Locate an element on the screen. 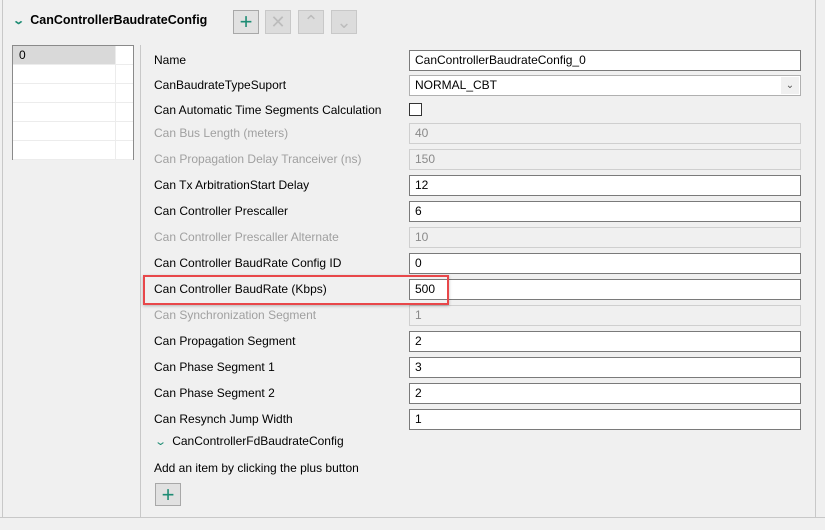 The height and width of the screenshot is (530, 825). can-resynch-jump-width-input: 1 is located at coordinates (605, 419).